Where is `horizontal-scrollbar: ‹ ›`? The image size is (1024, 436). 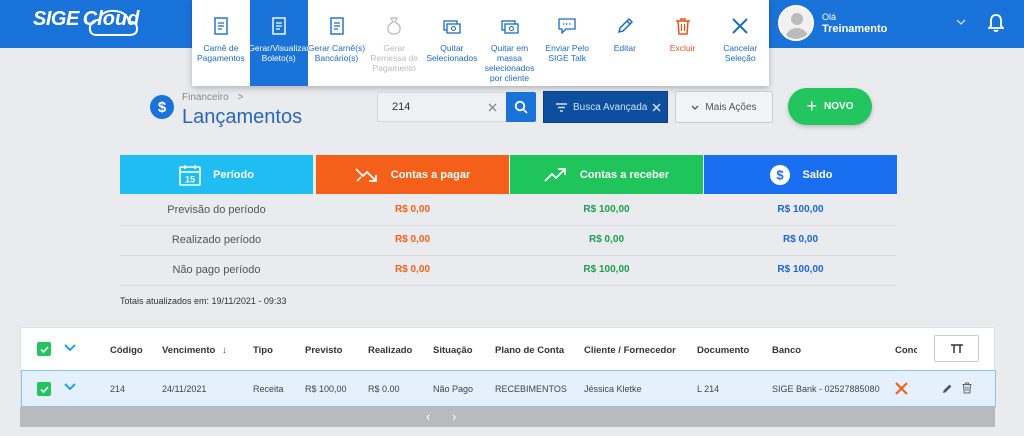 horizontal-scrollbar: ‹ › is located at coordinates (507, 417).